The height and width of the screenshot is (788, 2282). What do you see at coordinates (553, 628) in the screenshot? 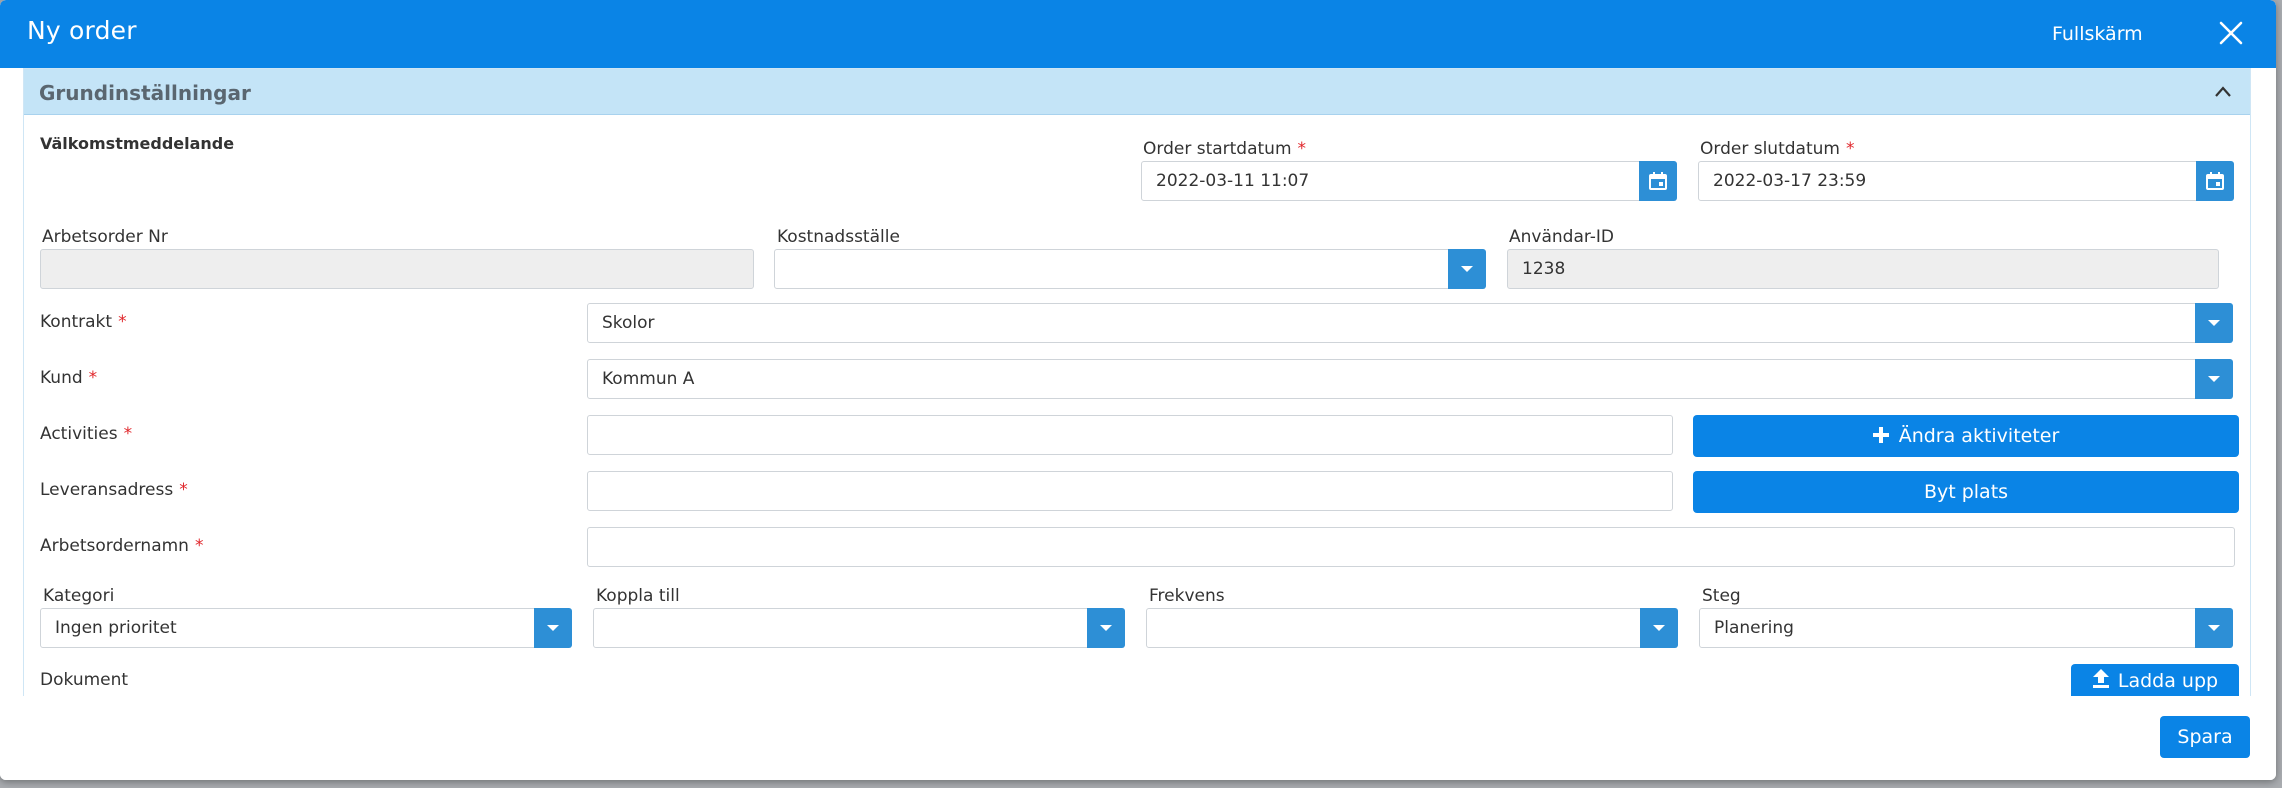
I see `category-dropdown-button` at bounding box center [553, 628].